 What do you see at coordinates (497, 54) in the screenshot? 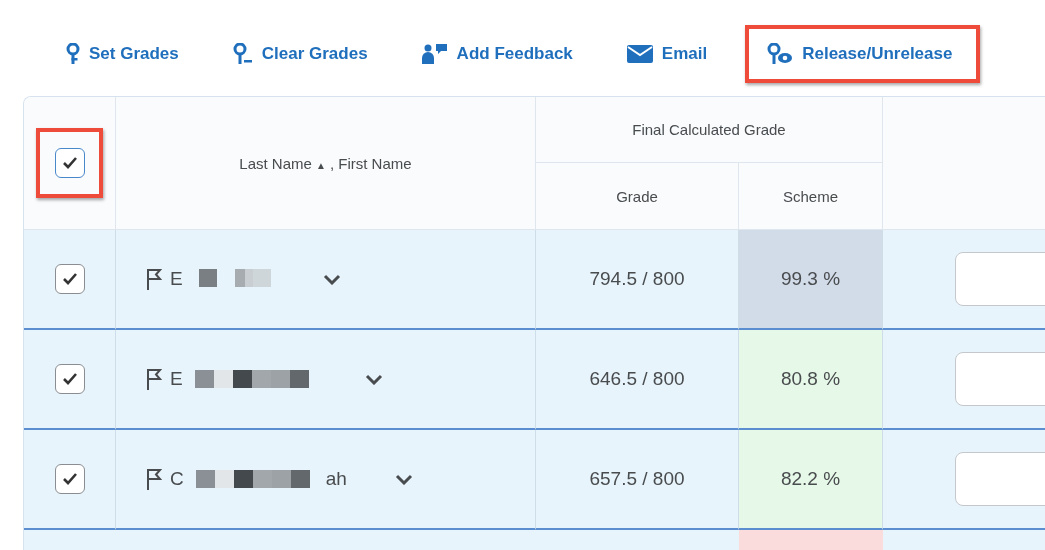
I see `toolbar-button: Add Feedback` at bounding box center [497, 54].